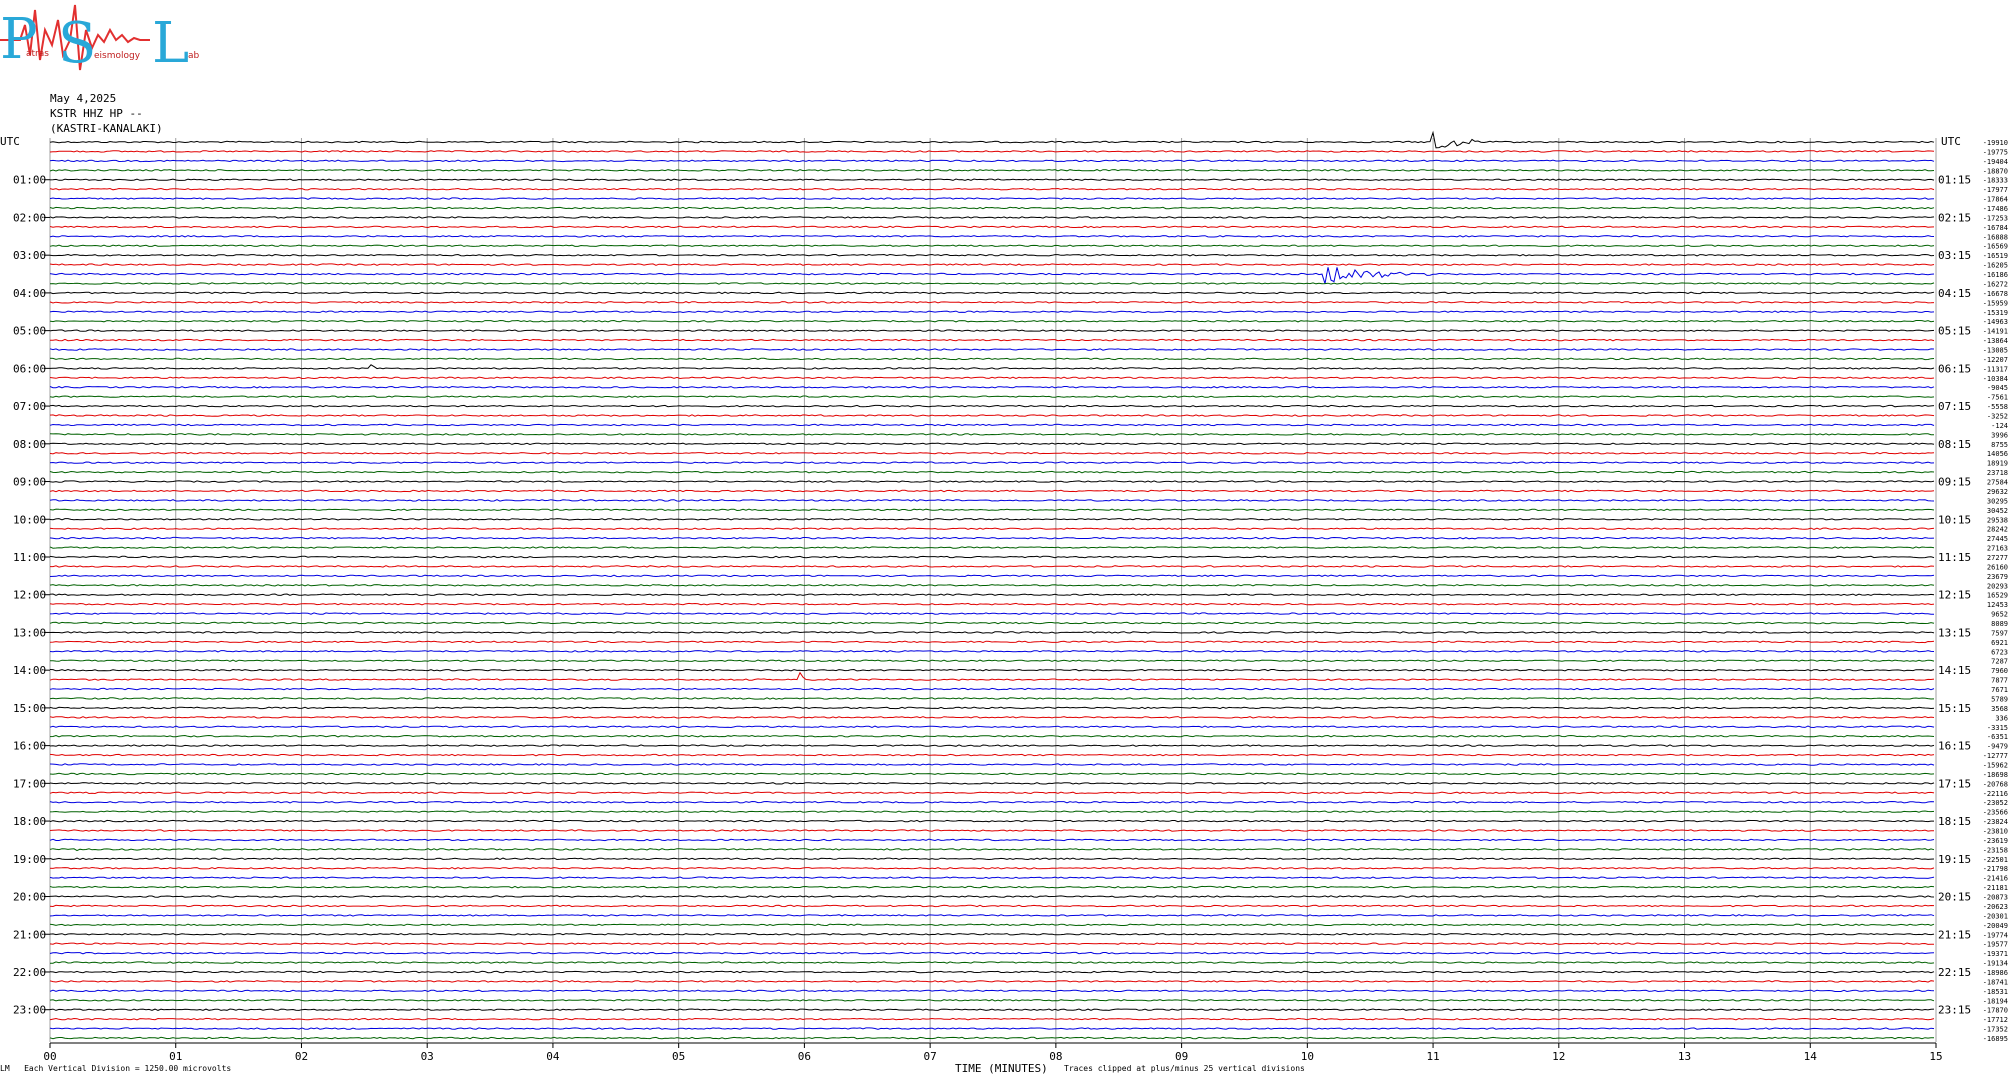 Image resolution: width=2010 pixels, height=1080 pixels. Describe the element at coordinates (1558, 1056) in the screenshot. I see `x-axis-tick-label: 12` at that location.